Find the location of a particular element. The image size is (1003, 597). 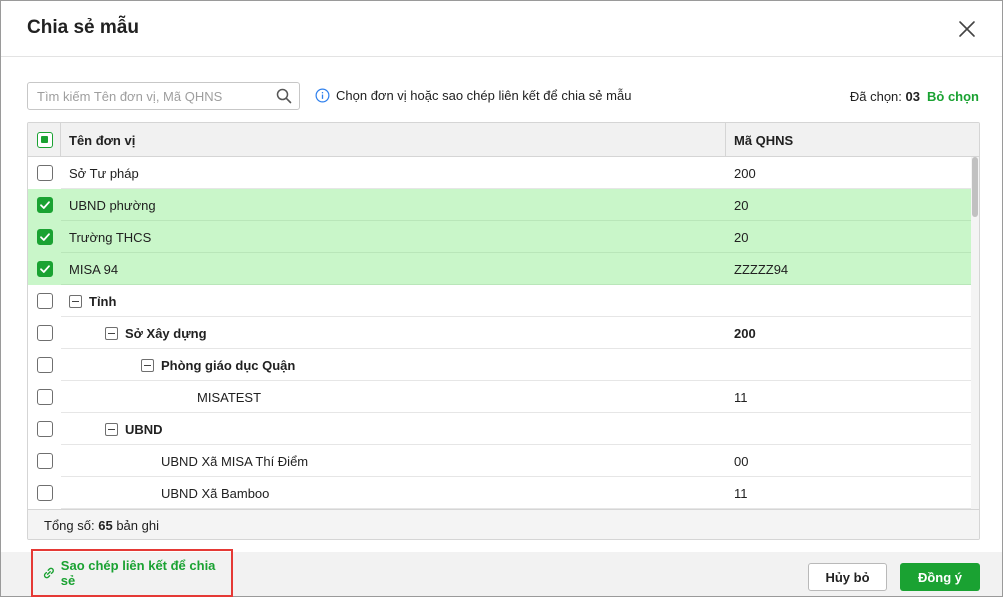

search-icon is located at coordinates (284, 96).